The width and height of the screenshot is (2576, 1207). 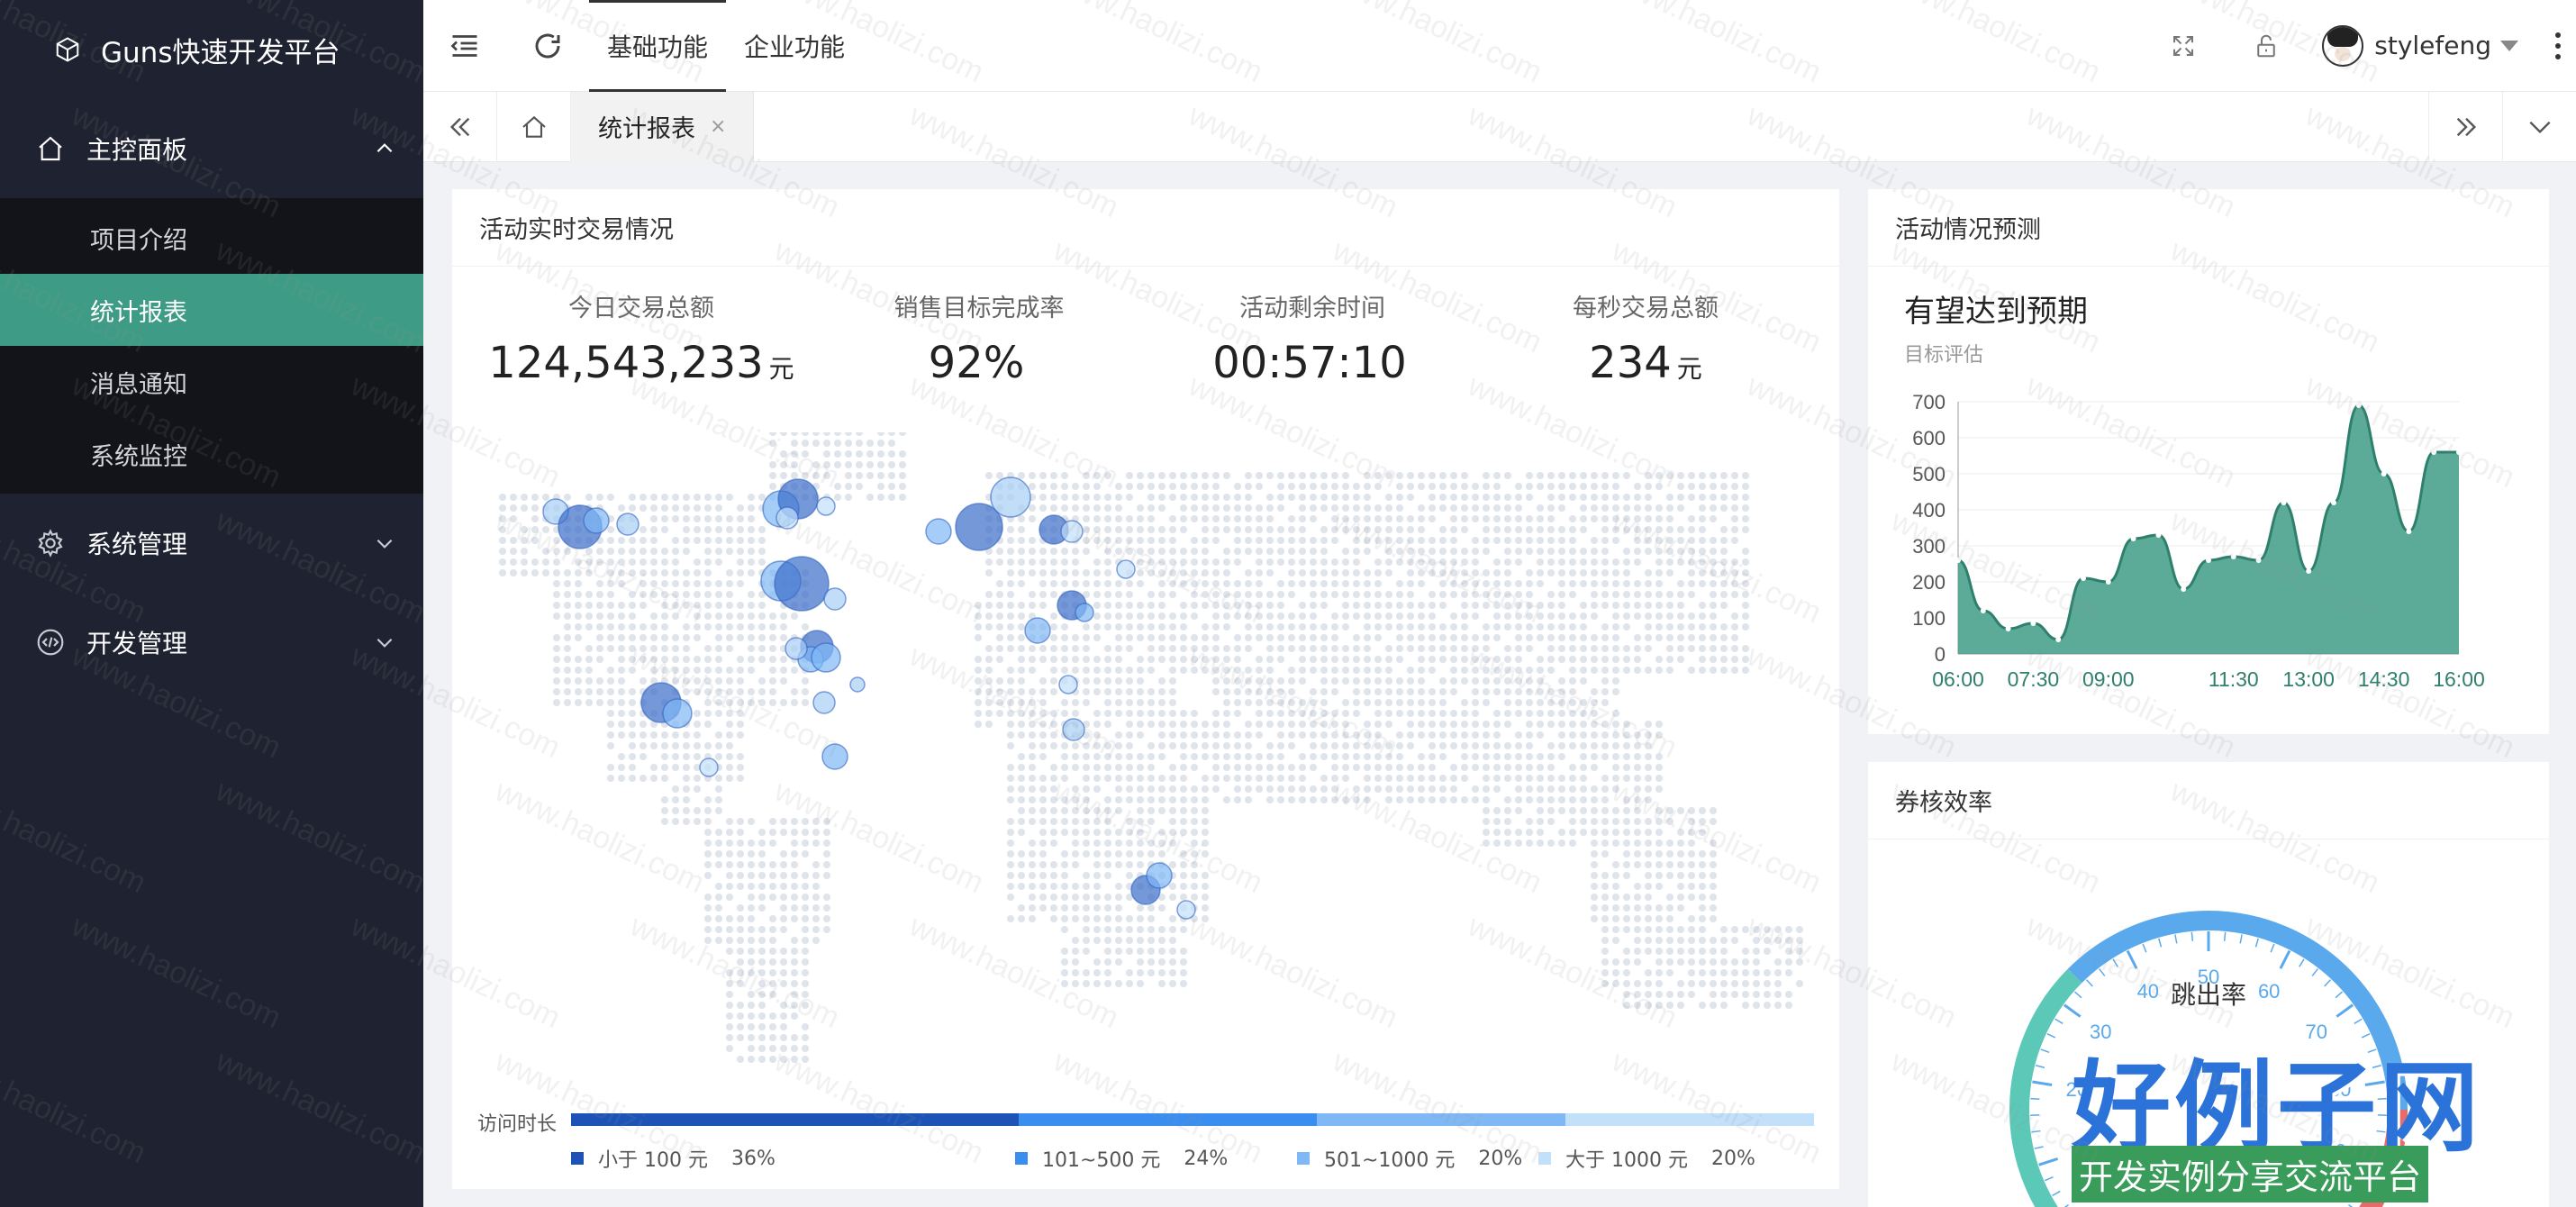 I want to click on refresh-button, so click(x=547, y=46).